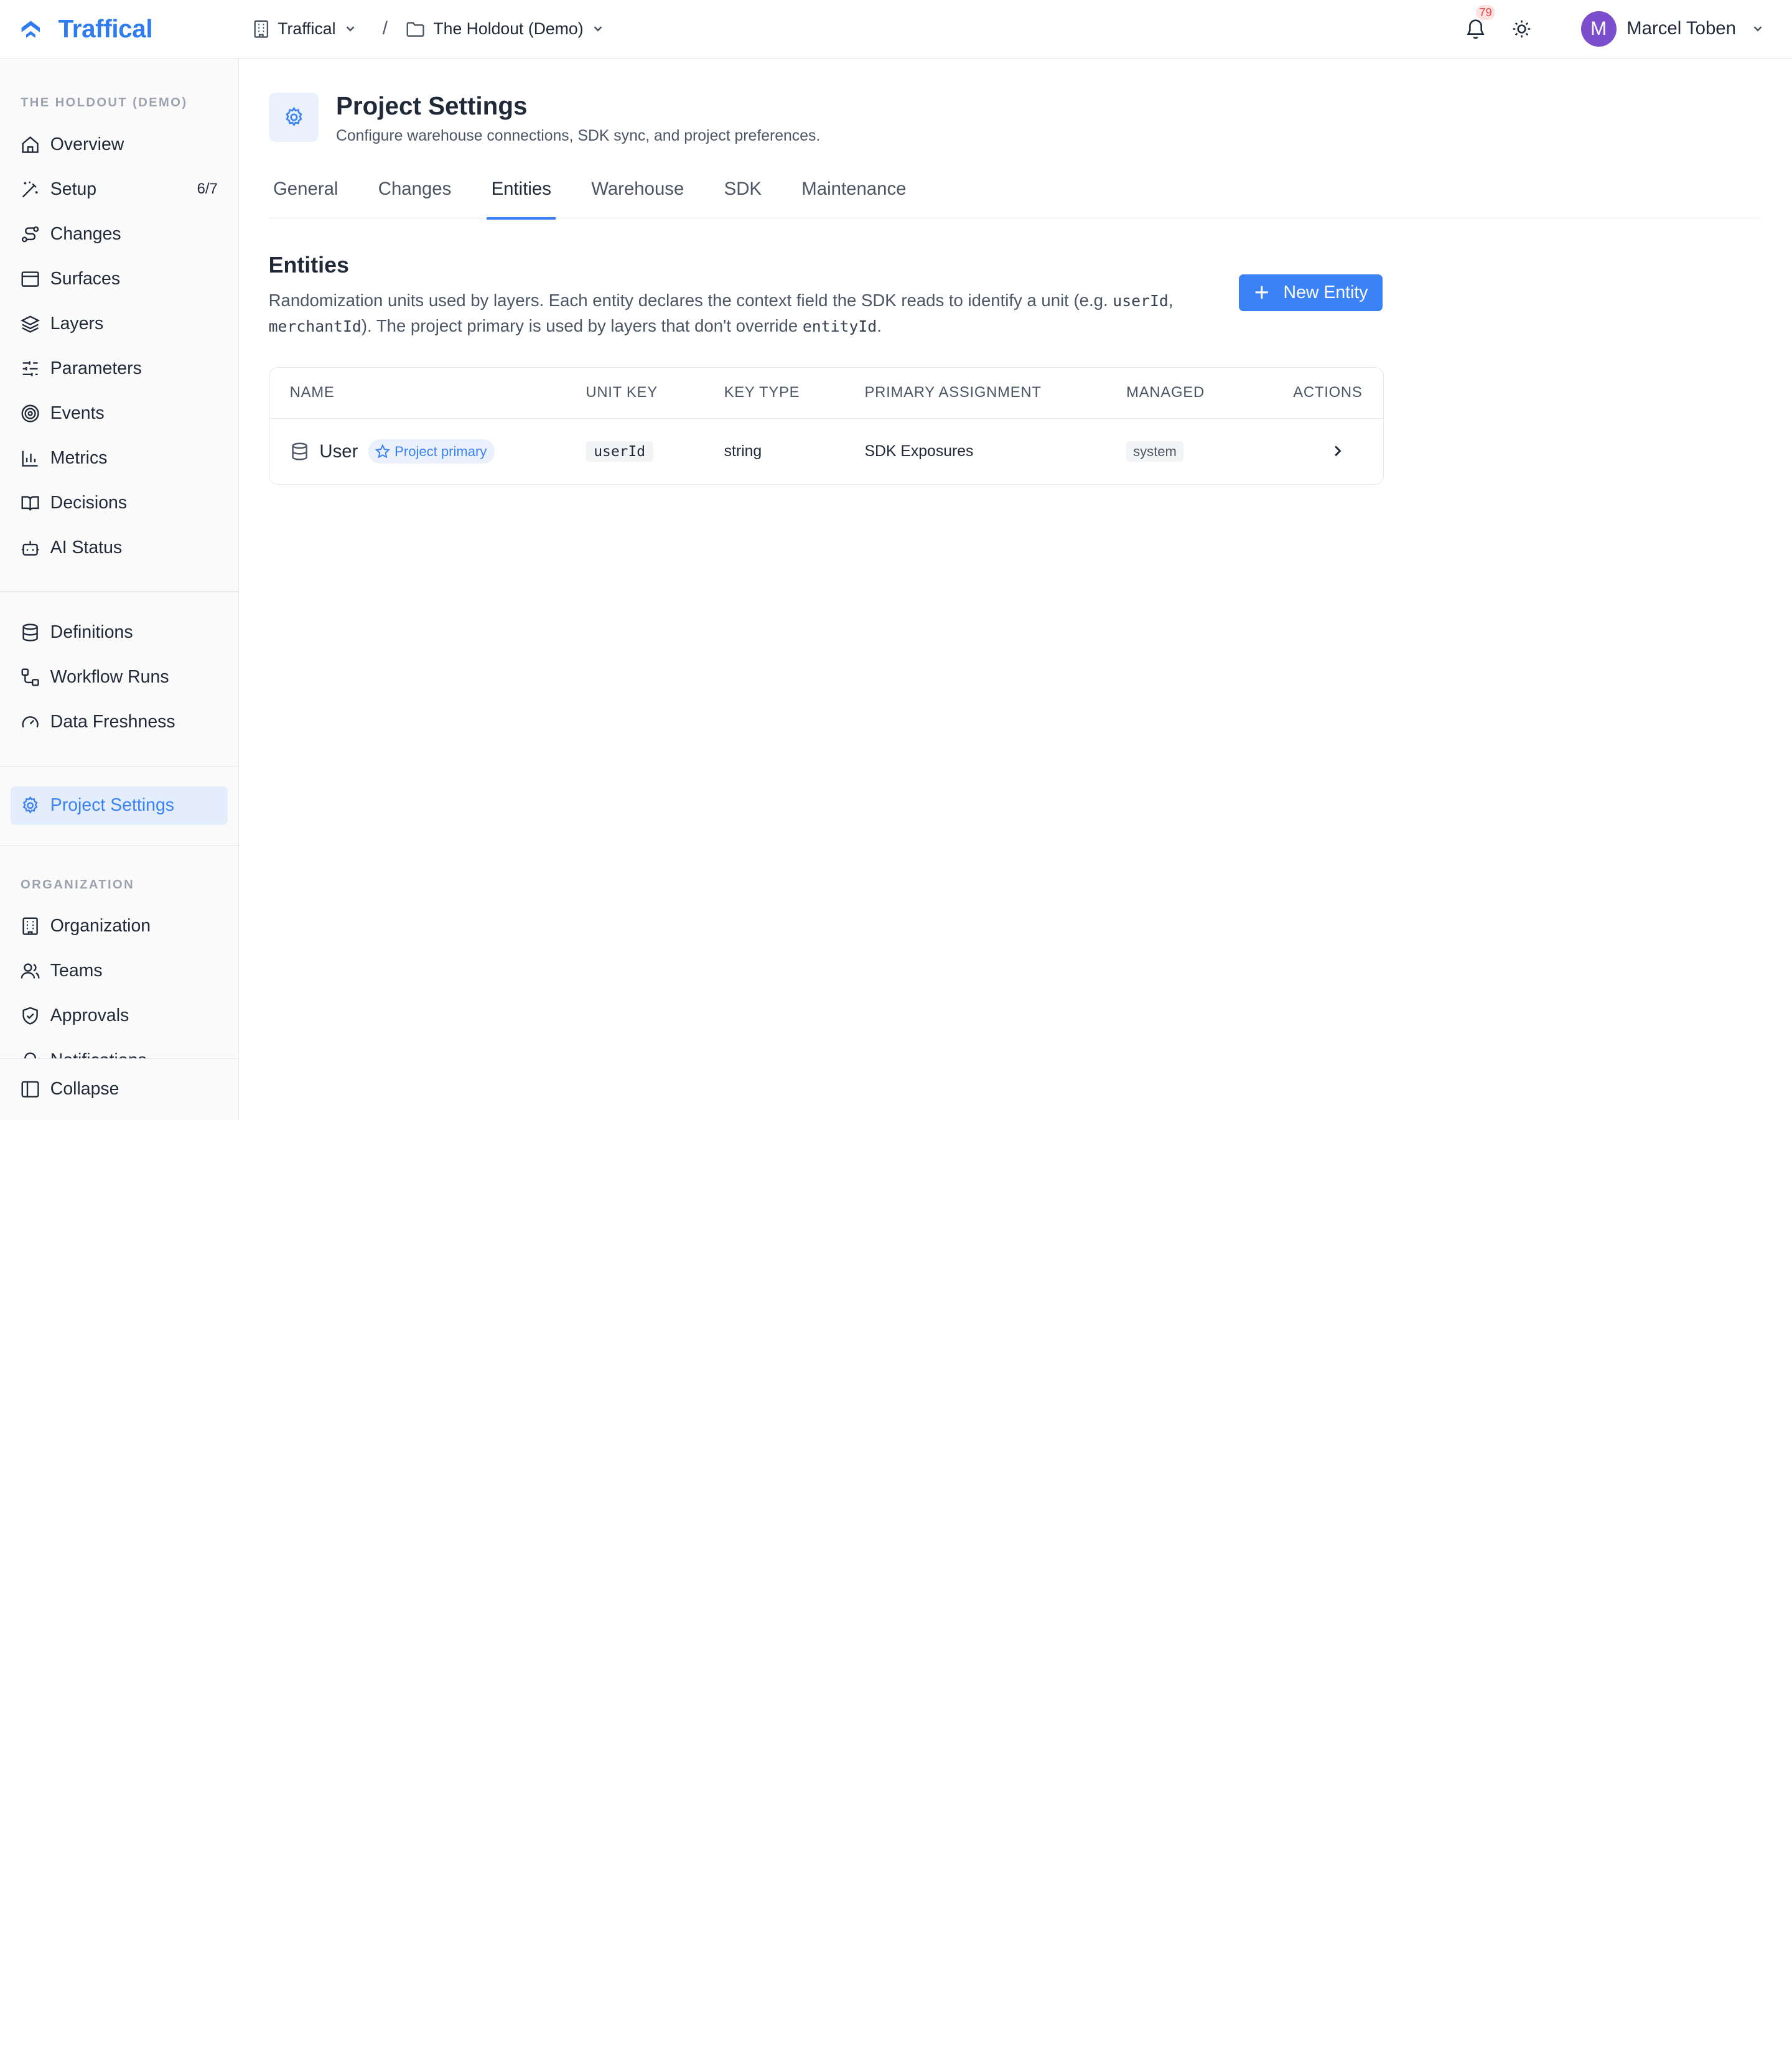  What do you see at coordinates (120, 189) in the screenshot?
I see `sidebar-item-setup: Setup 6/7` at bounding box center [120, 189].